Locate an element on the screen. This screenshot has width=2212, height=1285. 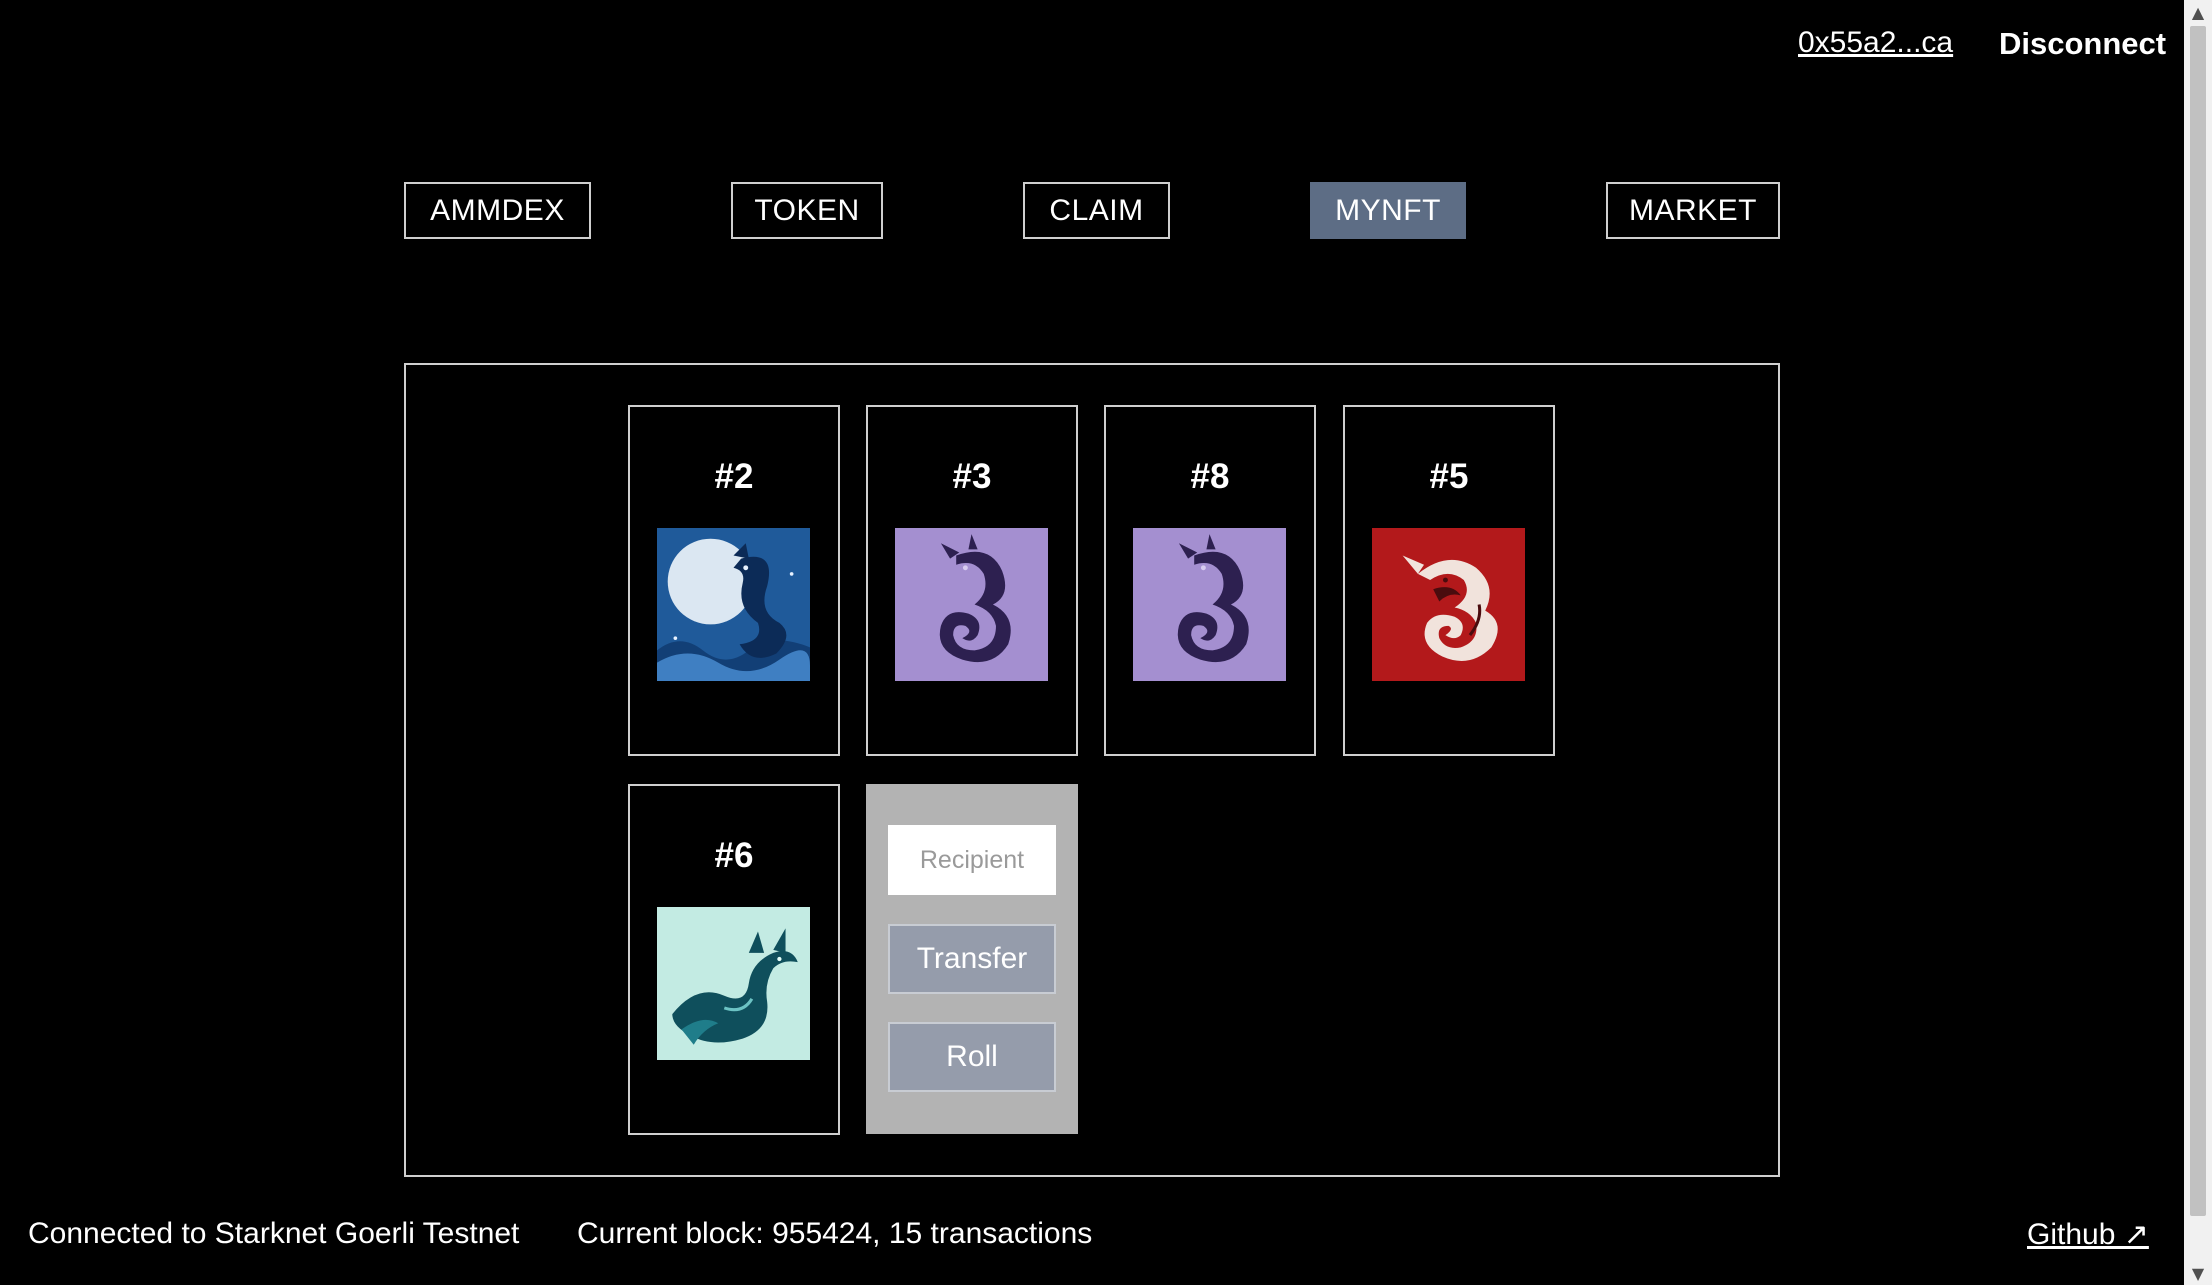
block-info: Current block: 955424, 15 transactions is located at coordinates (835, 1233).